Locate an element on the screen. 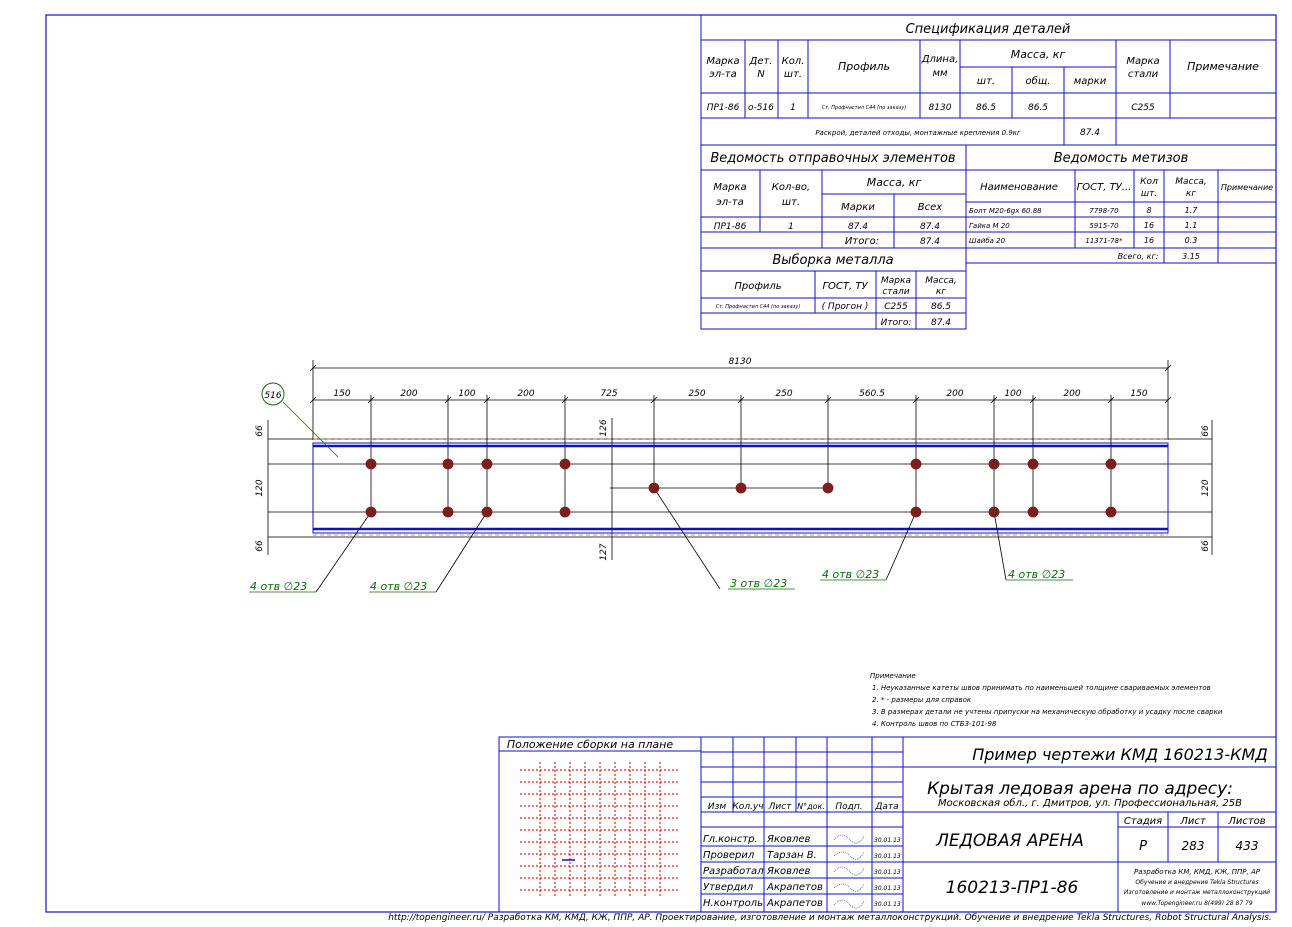 The height and width of the screenshot is (927, 1292). metal-total: 87.4 is located at coordinates (941, 323).